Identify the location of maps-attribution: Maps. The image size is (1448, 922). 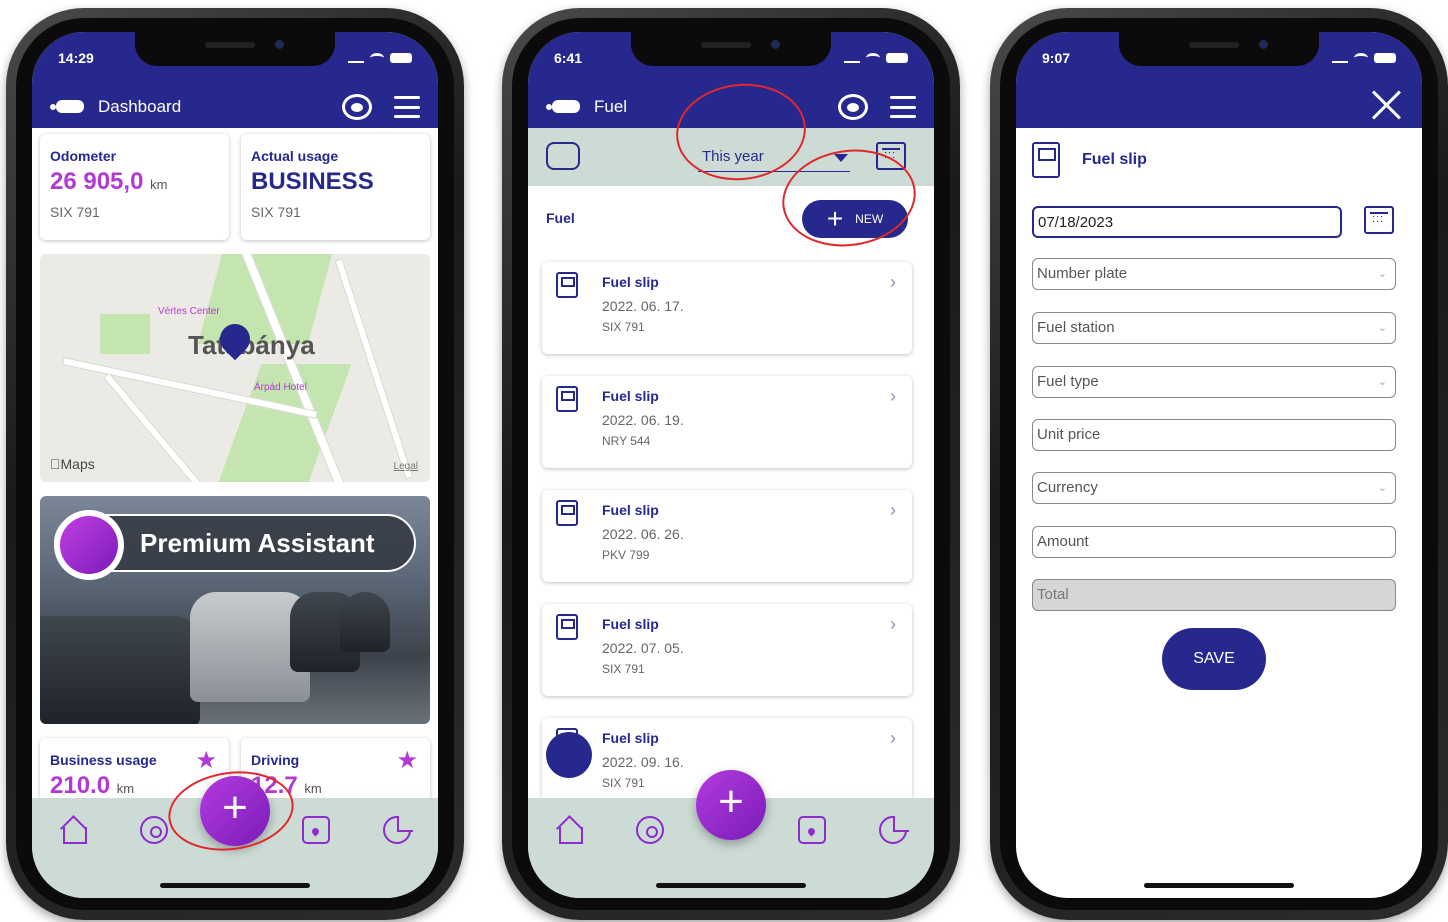
(72, 464).